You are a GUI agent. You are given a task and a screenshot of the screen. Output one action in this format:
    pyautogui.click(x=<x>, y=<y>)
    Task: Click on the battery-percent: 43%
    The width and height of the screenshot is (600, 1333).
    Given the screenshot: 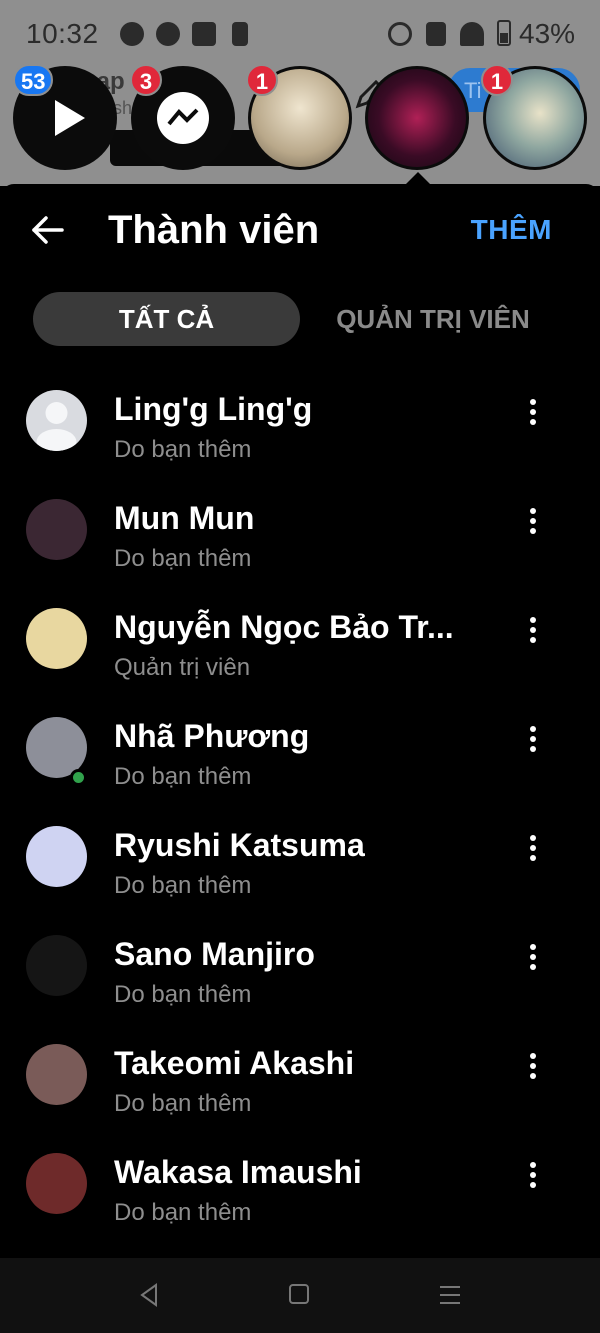 What is the action you would take?
    pyautogui.click(x=547, y=33)
    